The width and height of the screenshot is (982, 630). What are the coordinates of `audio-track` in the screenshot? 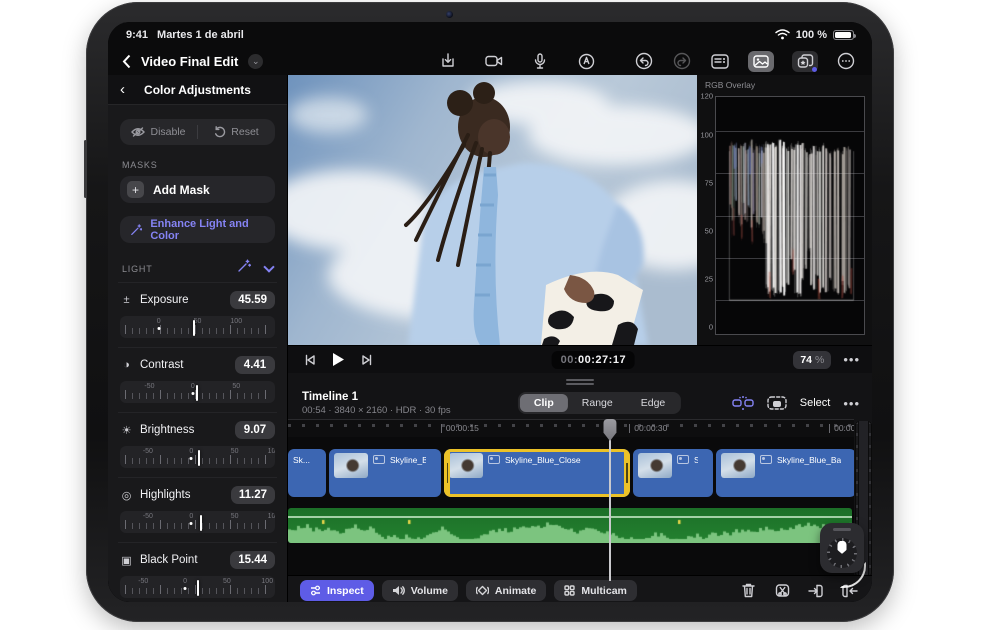 It's located at (570, 525).